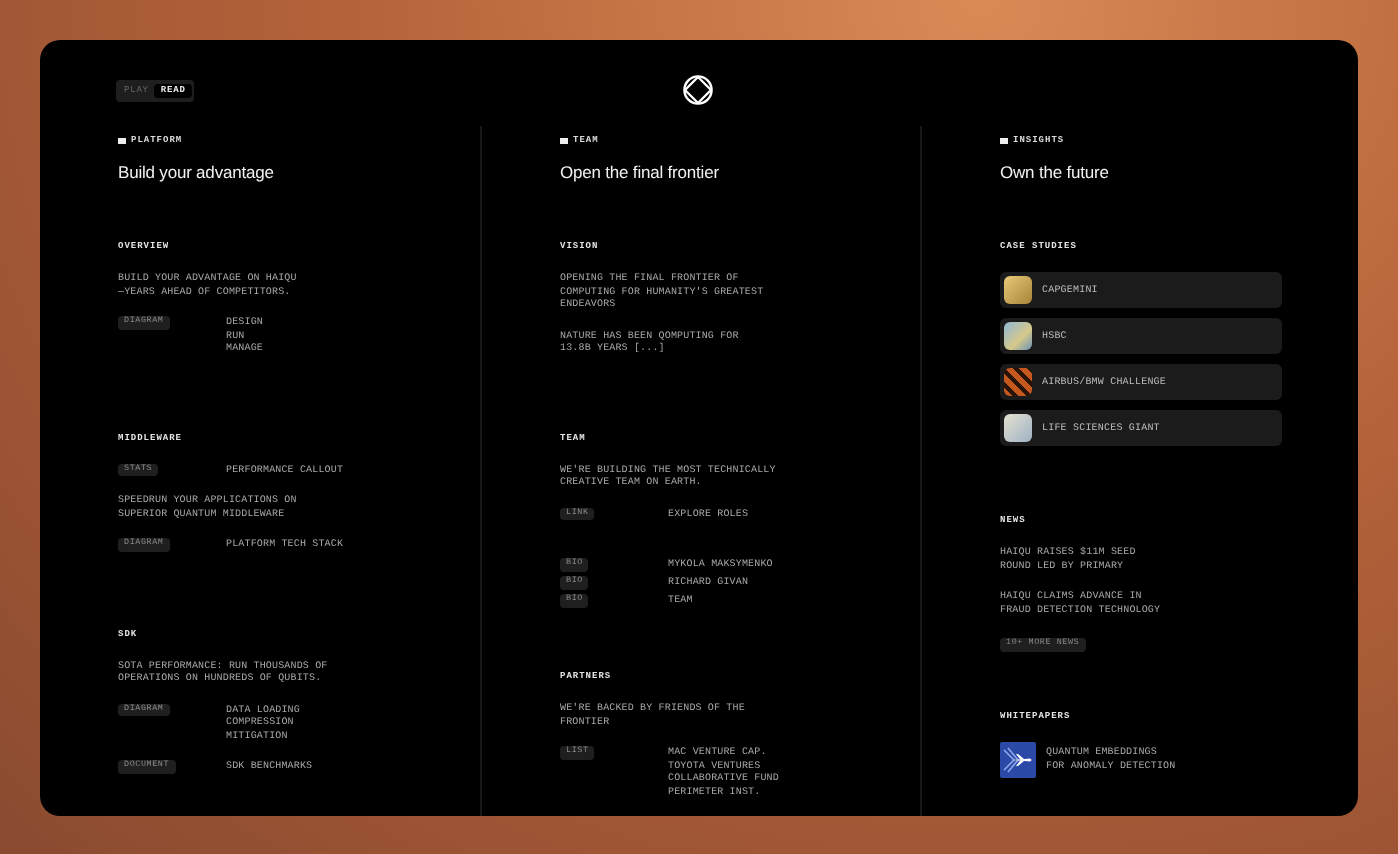 The width and height of the screenshot is (1398, 854). What do you see at coordinates (640, 172) in the screenshot?
I see `section-heading: Open the final frontier` at bounding box center [640, 172].